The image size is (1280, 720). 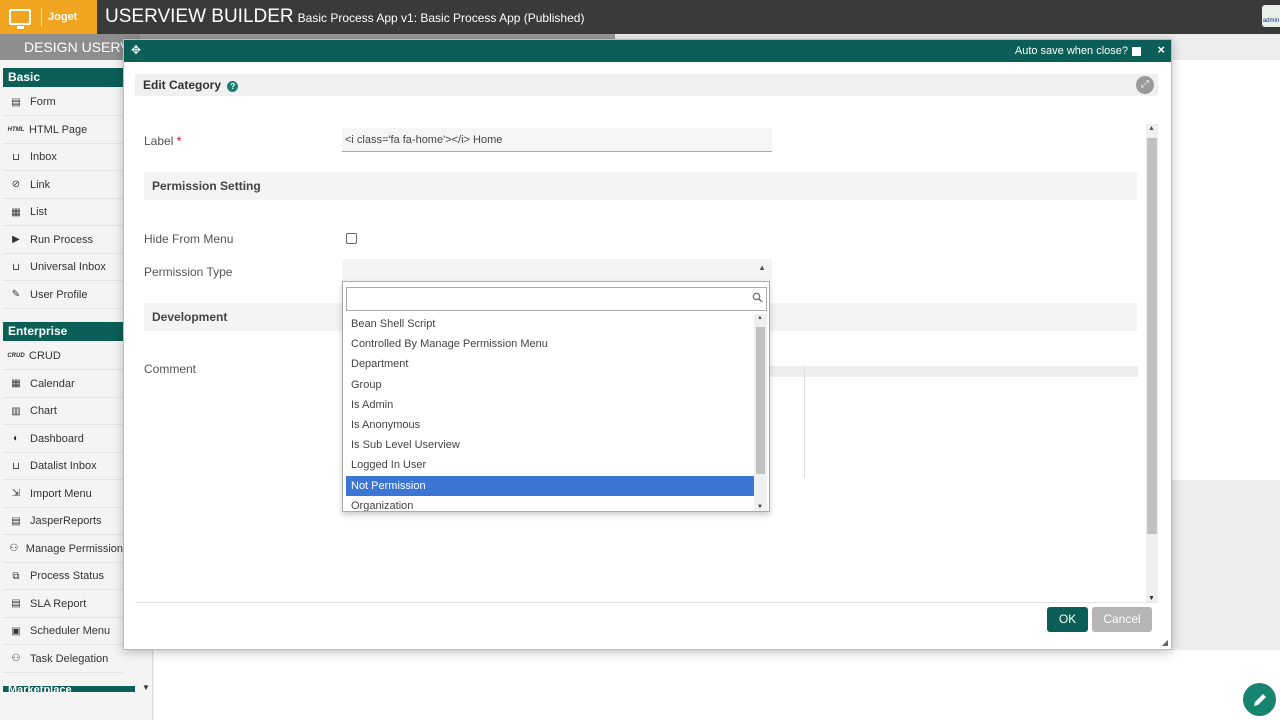 I want to click on autosave-toggle: Auto save when close?, so click(x=1078, y=51).